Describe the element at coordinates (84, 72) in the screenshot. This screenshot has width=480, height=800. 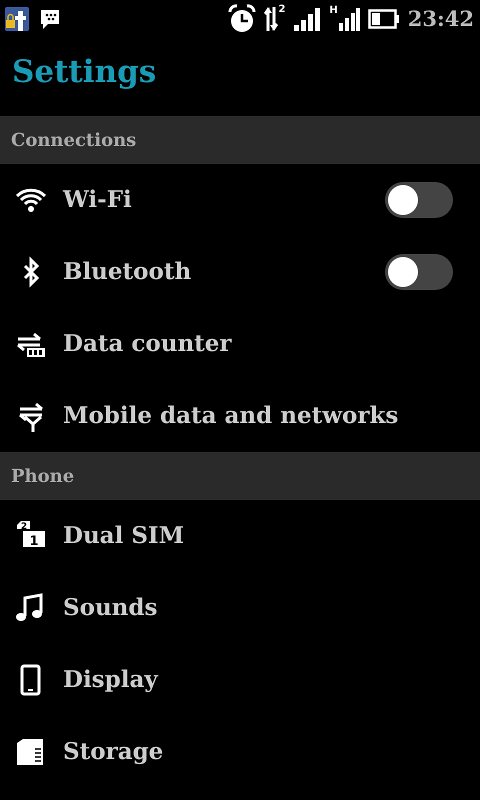
I see `screen-title: Settings` at that location.